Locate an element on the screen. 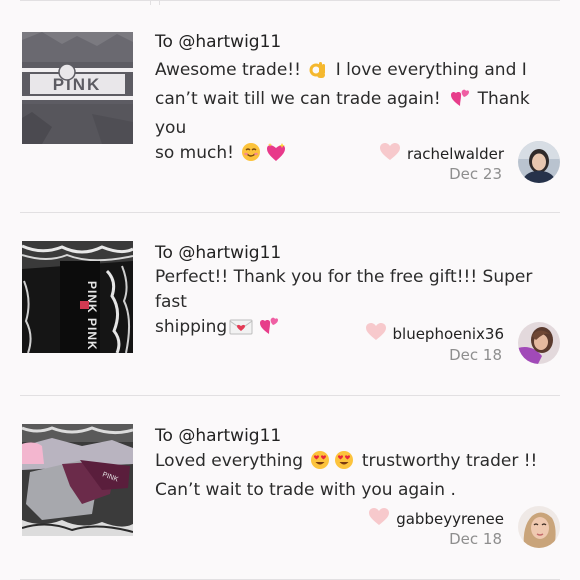 The height and width of the screenshot is (580, 580). message-text: Can’t wait to trade with you again . is located at coordinates (305, 490).